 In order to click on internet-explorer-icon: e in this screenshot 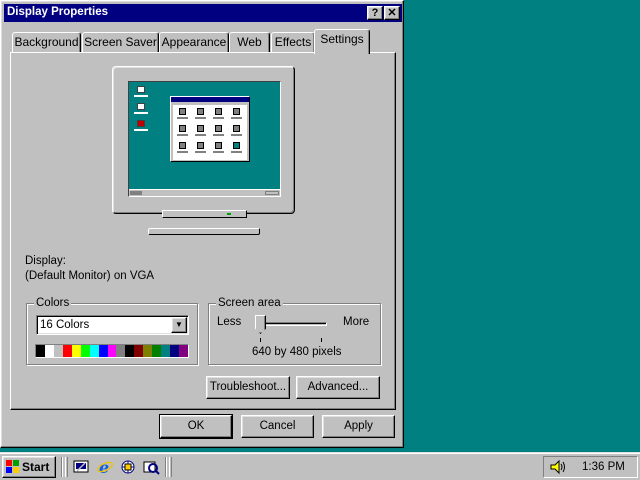, I will do `click(105, 467)`.